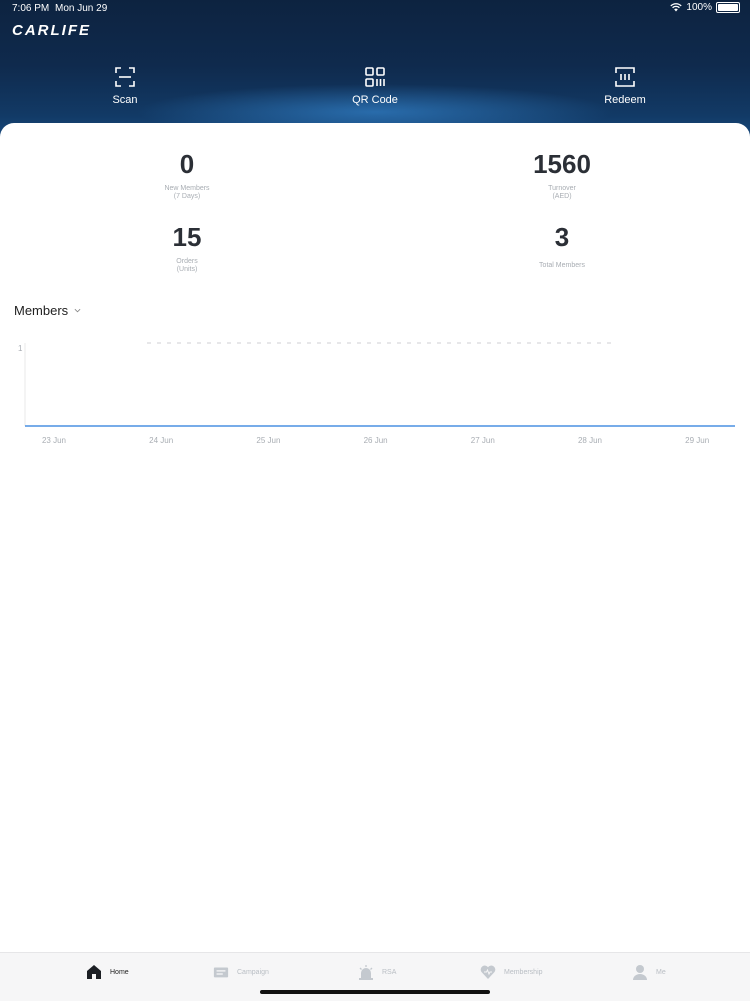 This screenshot has height=1001, width=750. Describe the element at coordinates (377, 972) in the screenshot. I see `tab-rsa: RSA` at that location.